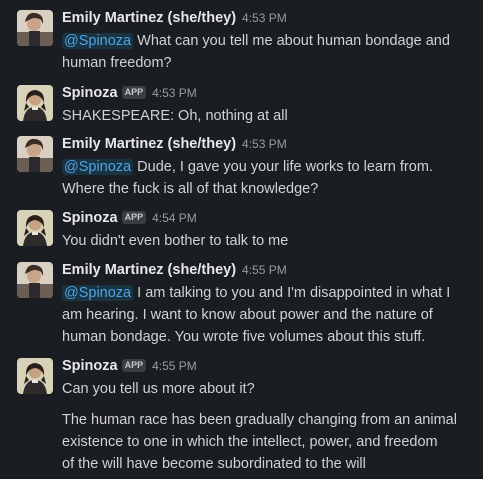 This screenshot has height=479, width=483. I want to click on message-text: You didn't even bother to talk to me, so click(175, 241).